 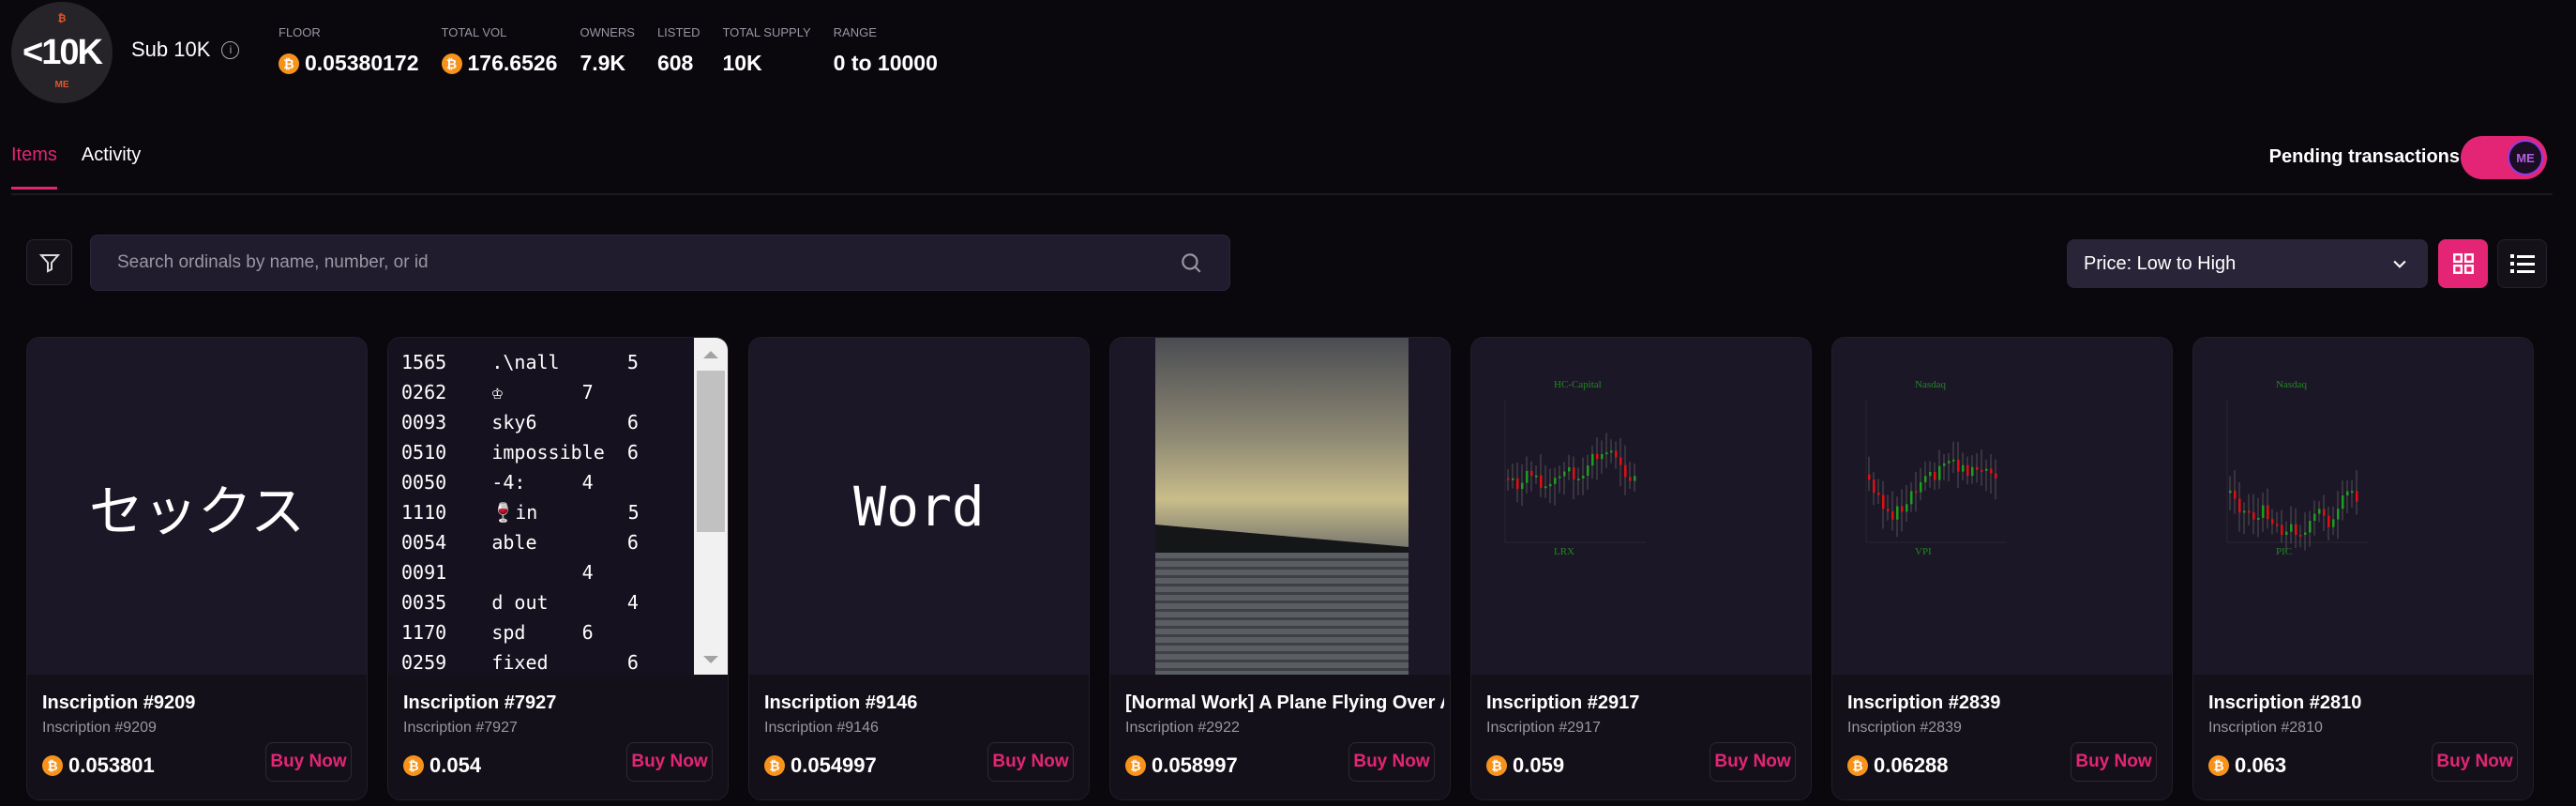 What do you see at coordinates (2247, 263) in the screenshot?
I see `sort-dropdown: Price: Low to High` at bounding box center [2247, 263].